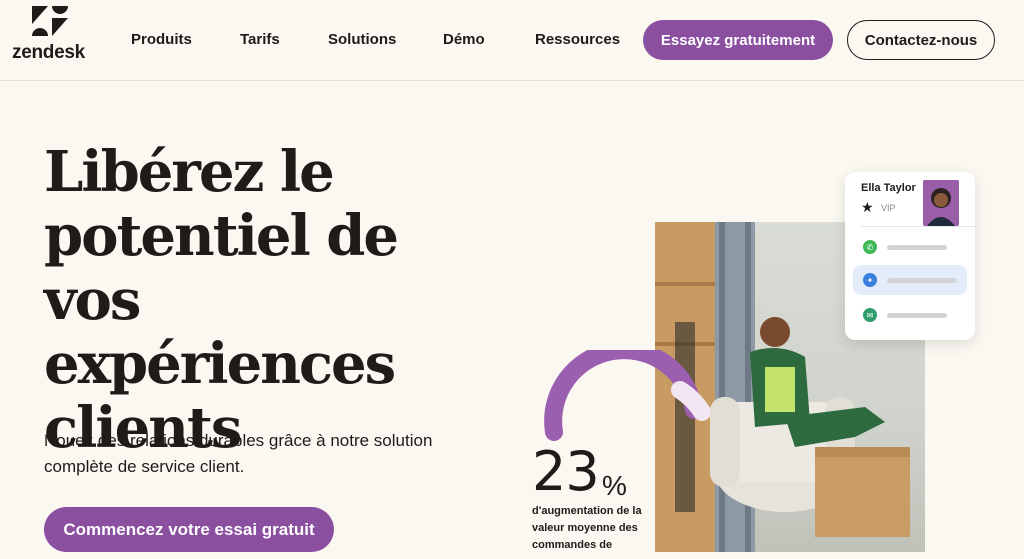 The height and width of the screenshot is (559, 1024). I want to click on progress-arc, so click(627, 395).